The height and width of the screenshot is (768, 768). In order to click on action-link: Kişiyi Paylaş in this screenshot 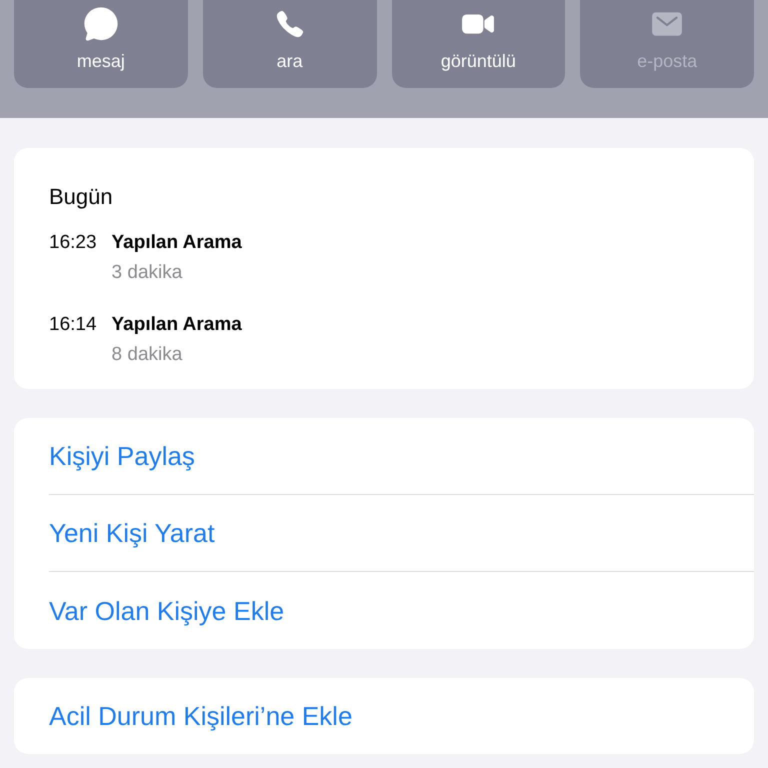, I will do `click(122, 456)`.